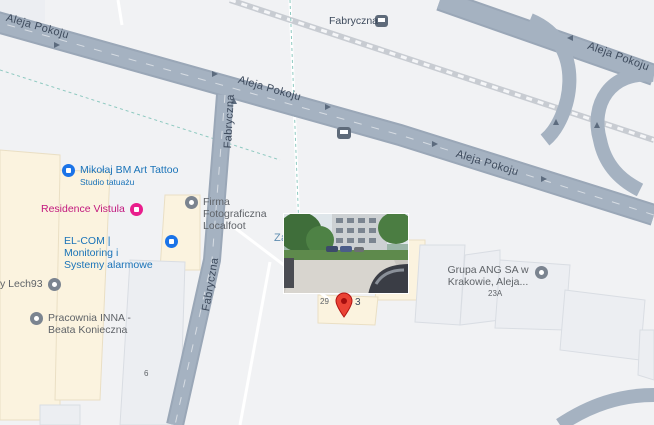 The image size is (654, 425). Describe the element at coordinates (495, 293) in the screenshot. I see `address-number: 23A` at that location.